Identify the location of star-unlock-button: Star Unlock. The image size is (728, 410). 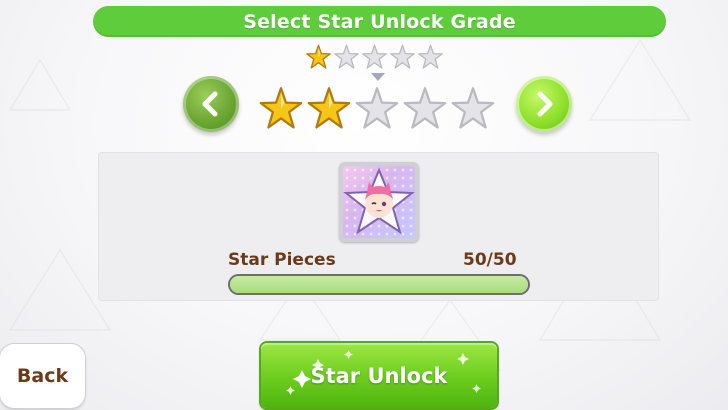
(379, 375).